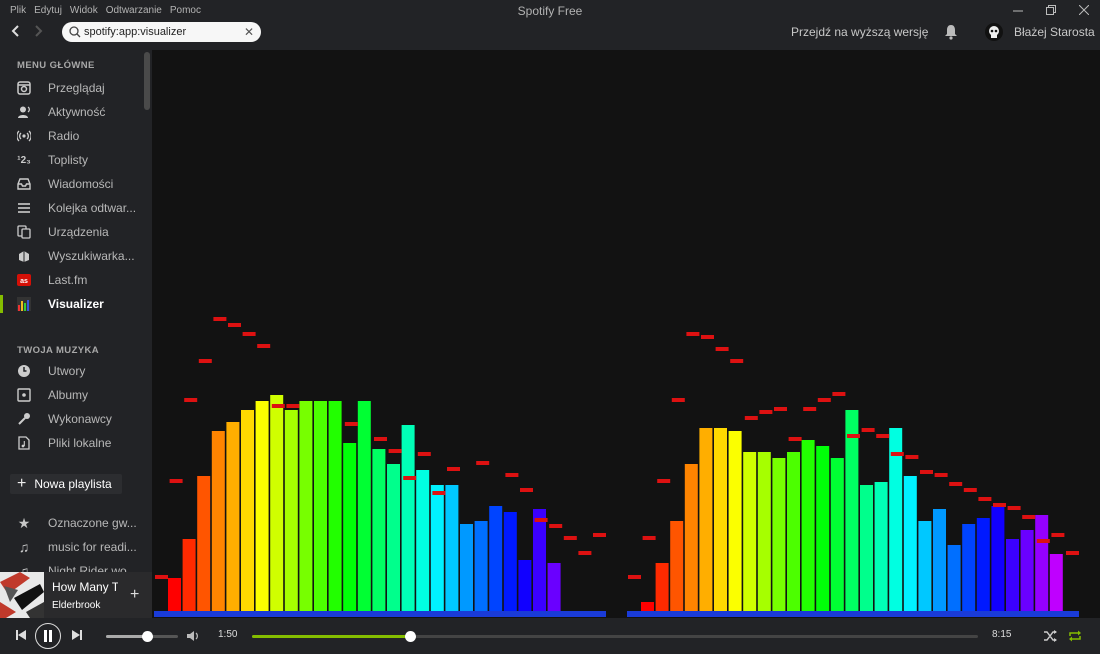 This screenshot has height=654, width=1100. Describe the element at coordinates (22, 483) in the screenshot. I see `plus-icon: +` at that location.